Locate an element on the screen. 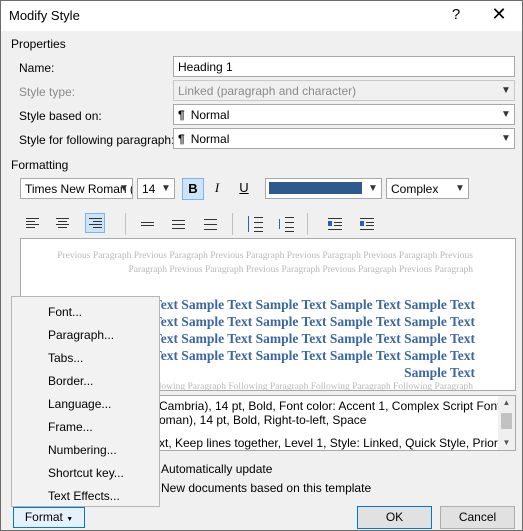 This screenshot has height=531, width=523. style-type-value: Linked (paragraph and character) is located at coordinates (267, 91).